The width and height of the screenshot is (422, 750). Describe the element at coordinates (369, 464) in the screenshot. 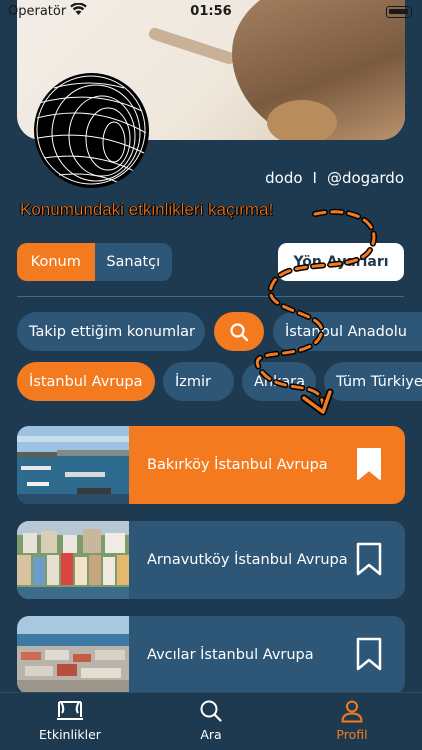

I see `bookmark-filled-icon` at that location.